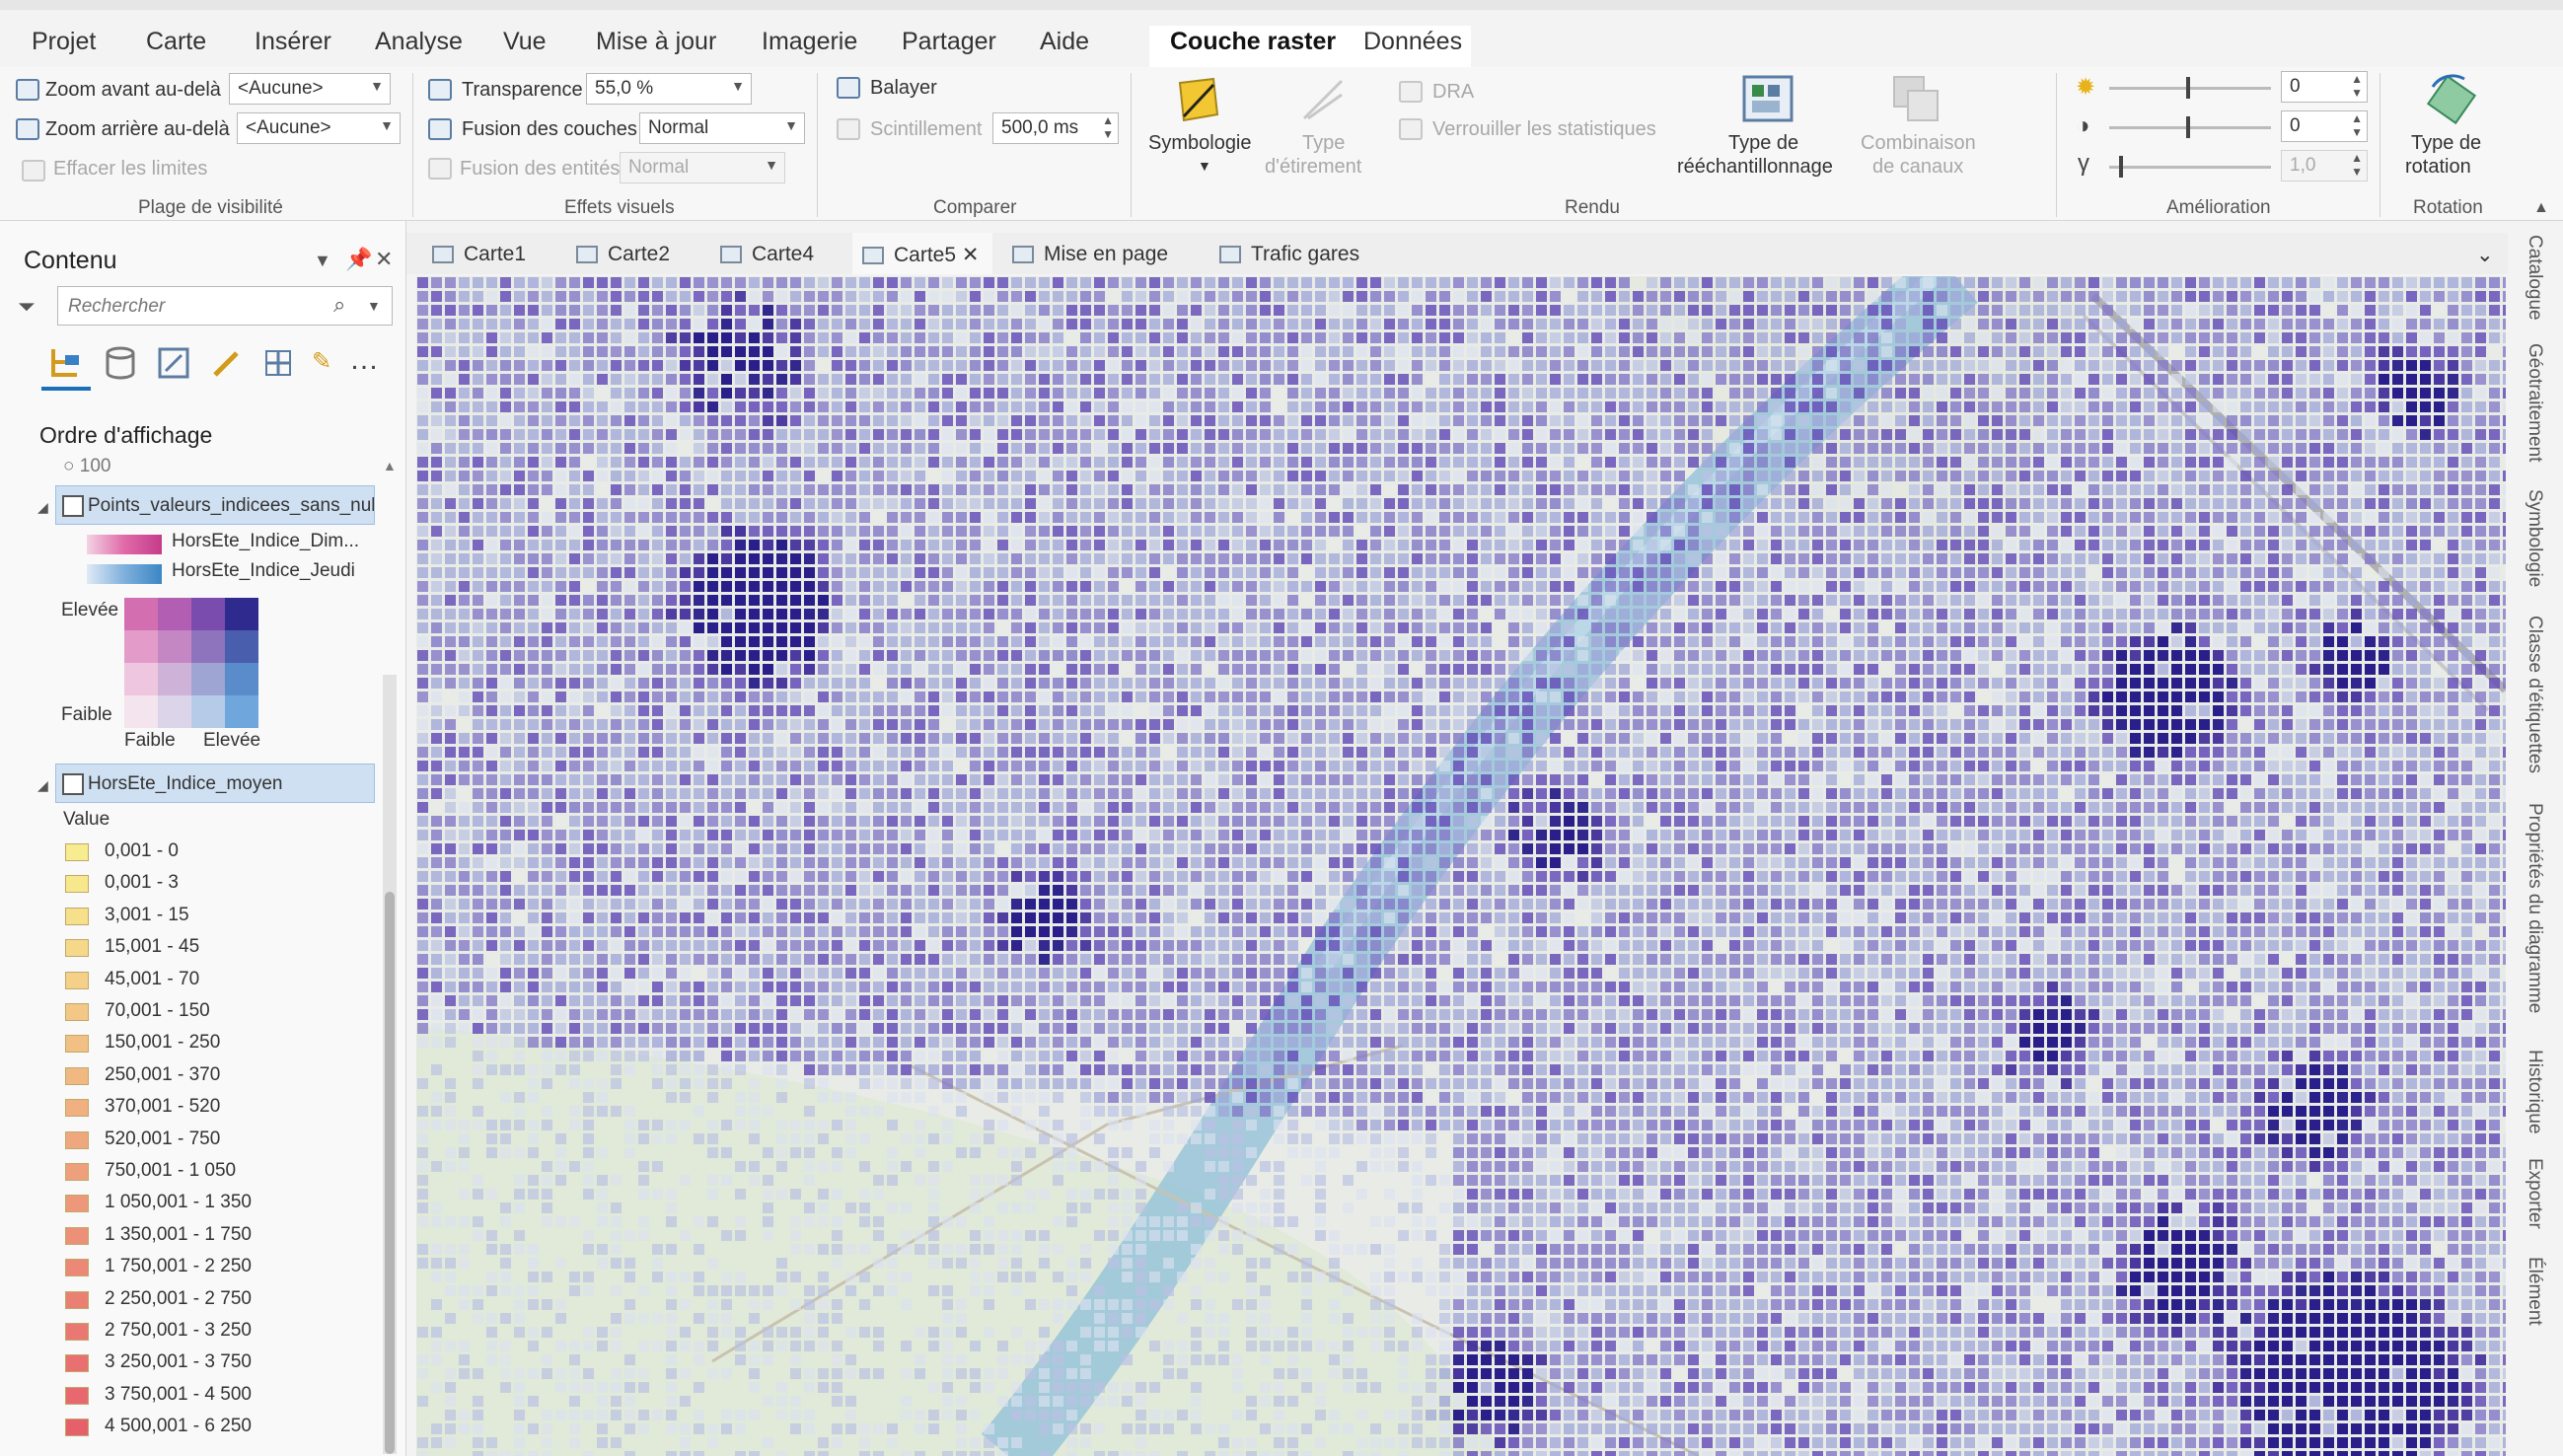 The height and width of the screenshot is (1456, 2563). Describe the element at coordinates (319, 128) in the screenshot. I see `zoom-out-beyond-select: <Aucune> ▼` at that location.